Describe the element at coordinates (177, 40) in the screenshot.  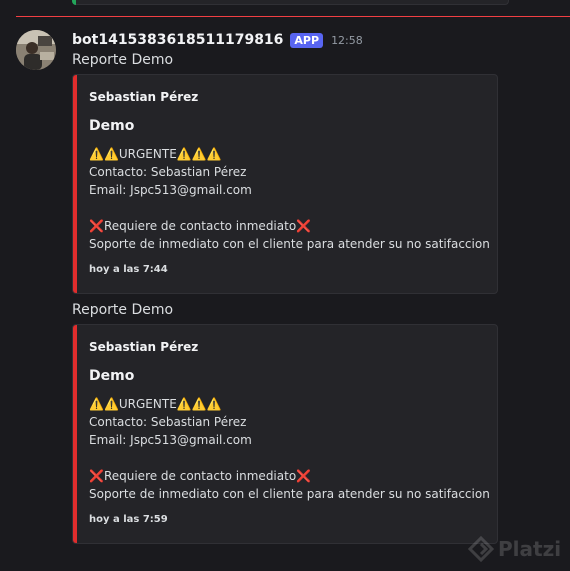
I see `bot-username: bot1415383618511179816` at that location.